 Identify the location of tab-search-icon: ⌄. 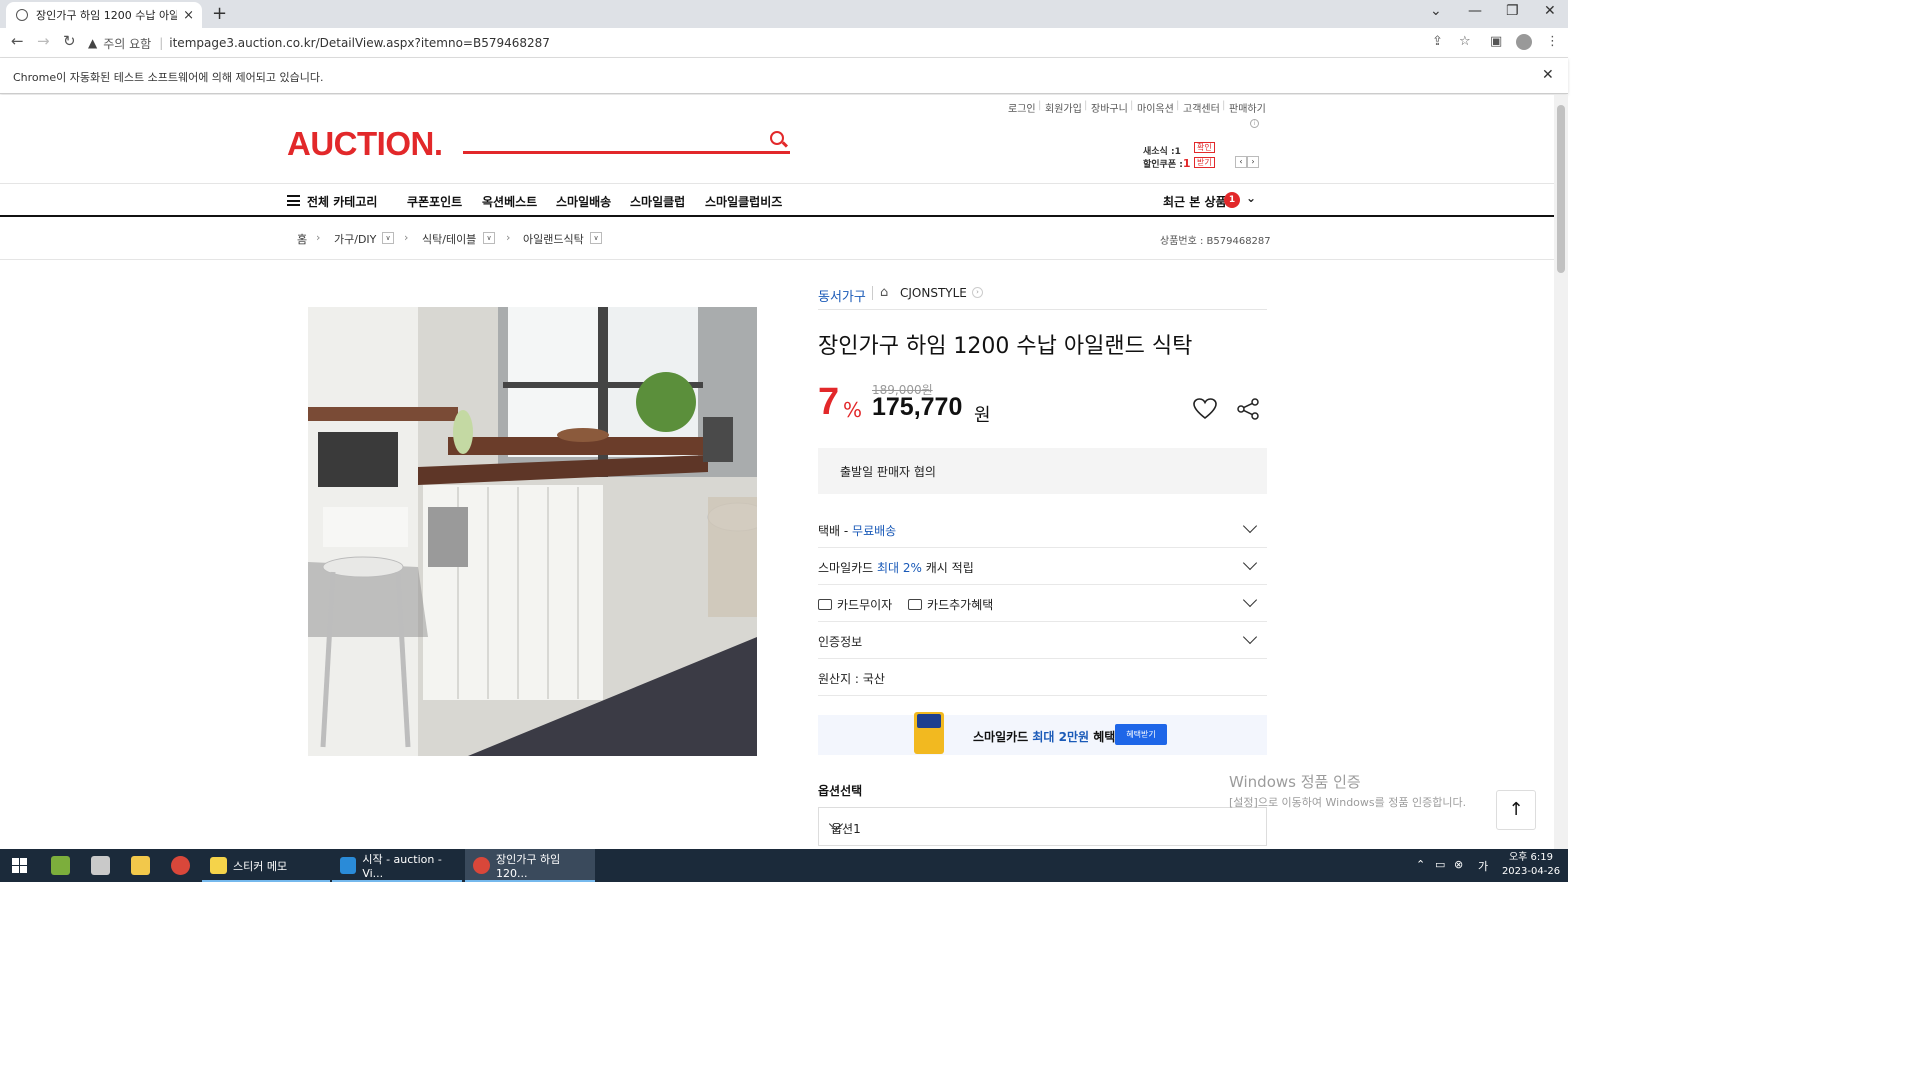
(1436, 11).